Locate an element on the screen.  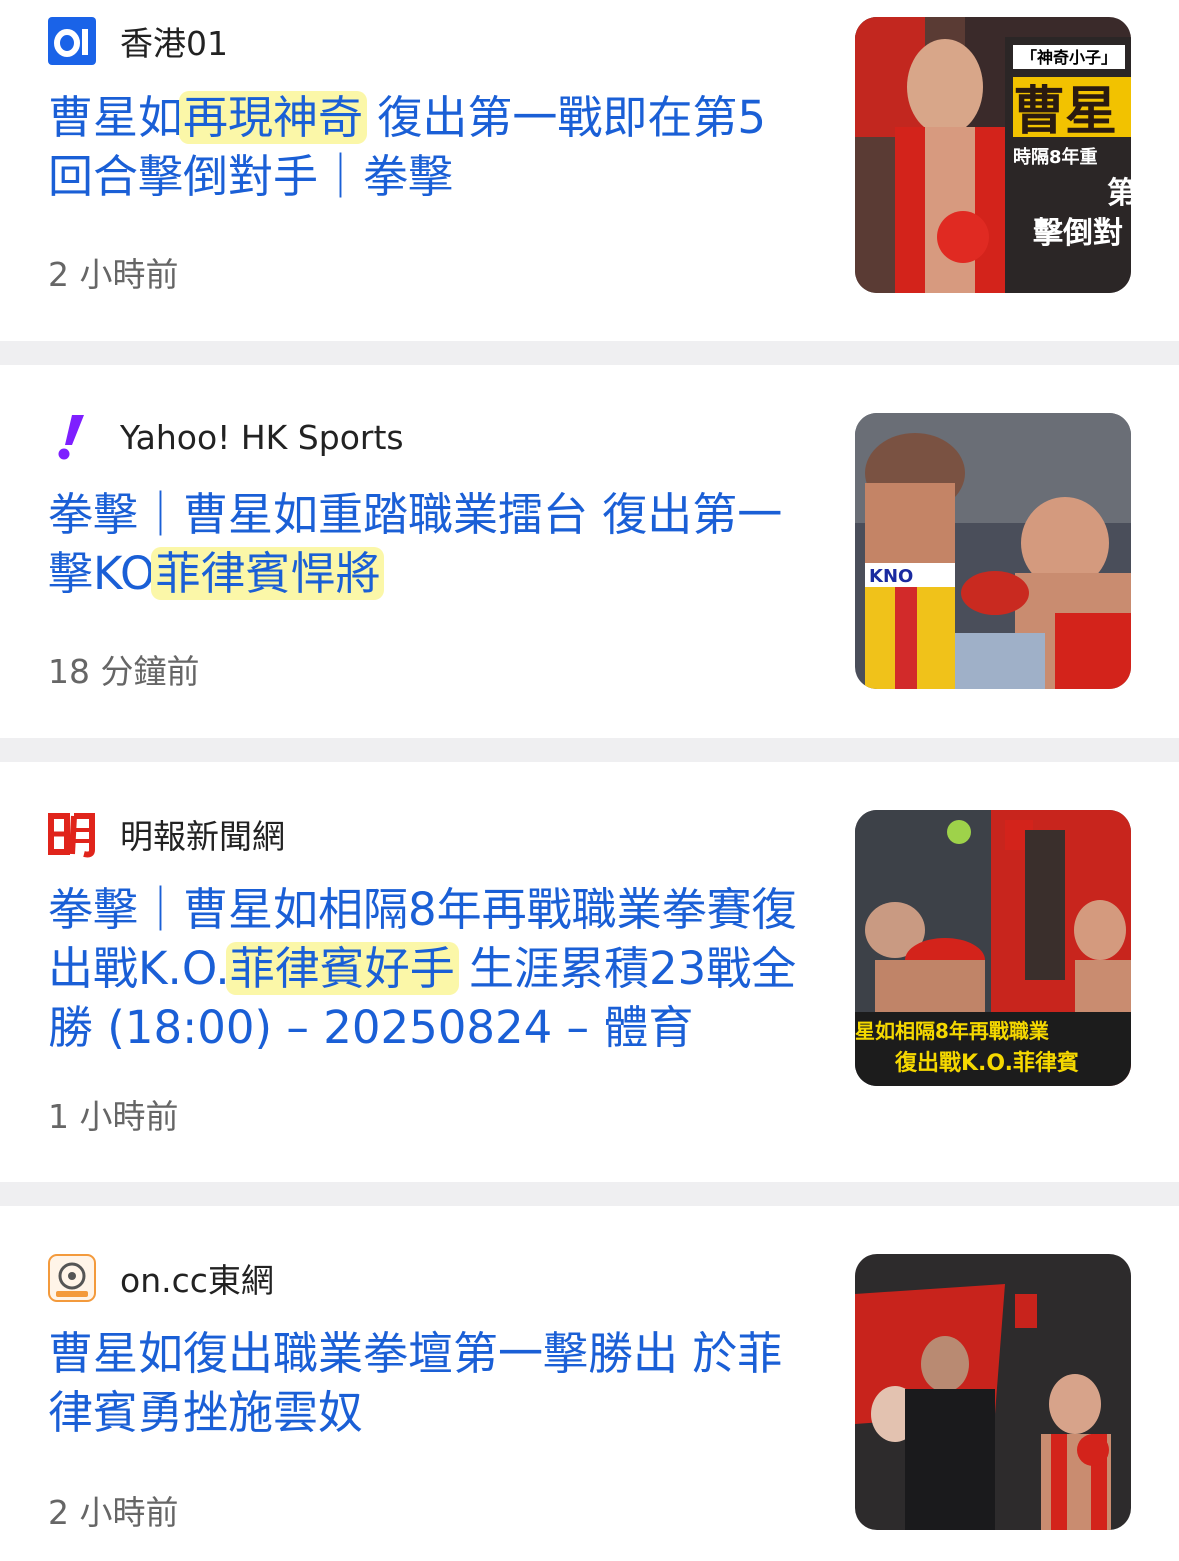
source-row: Yahoo! HK Sports is located at coordinates (226, 437).